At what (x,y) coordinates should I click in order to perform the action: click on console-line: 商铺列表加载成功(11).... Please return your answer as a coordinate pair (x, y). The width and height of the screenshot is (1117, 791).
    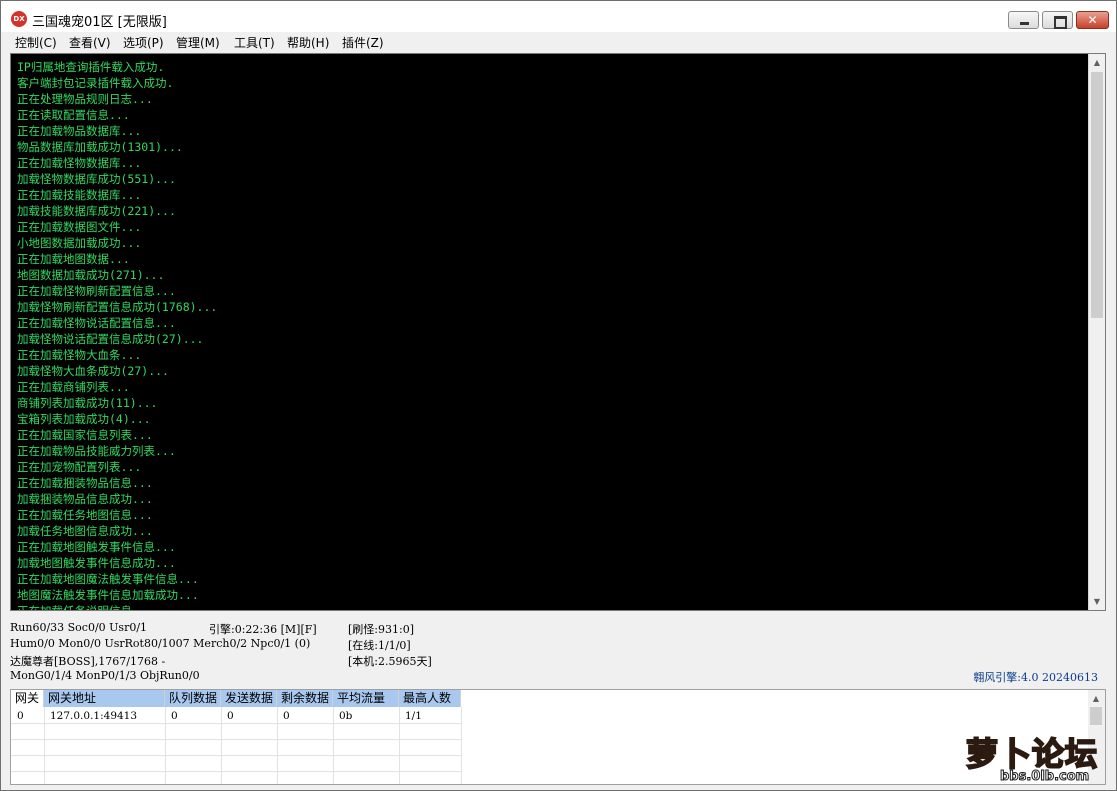
    Looking at the image, I should click on (87, 403).